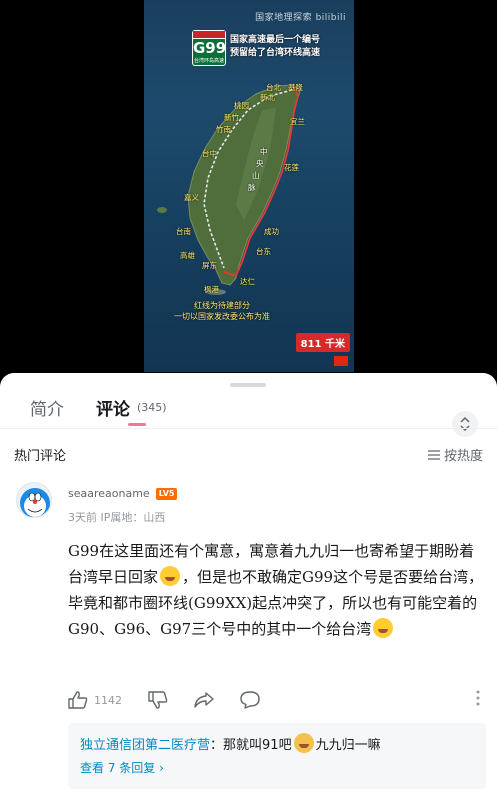  Describe the element at coordinates (152, 407) in the screenshot. I see `comment-count: (345)` at that location.